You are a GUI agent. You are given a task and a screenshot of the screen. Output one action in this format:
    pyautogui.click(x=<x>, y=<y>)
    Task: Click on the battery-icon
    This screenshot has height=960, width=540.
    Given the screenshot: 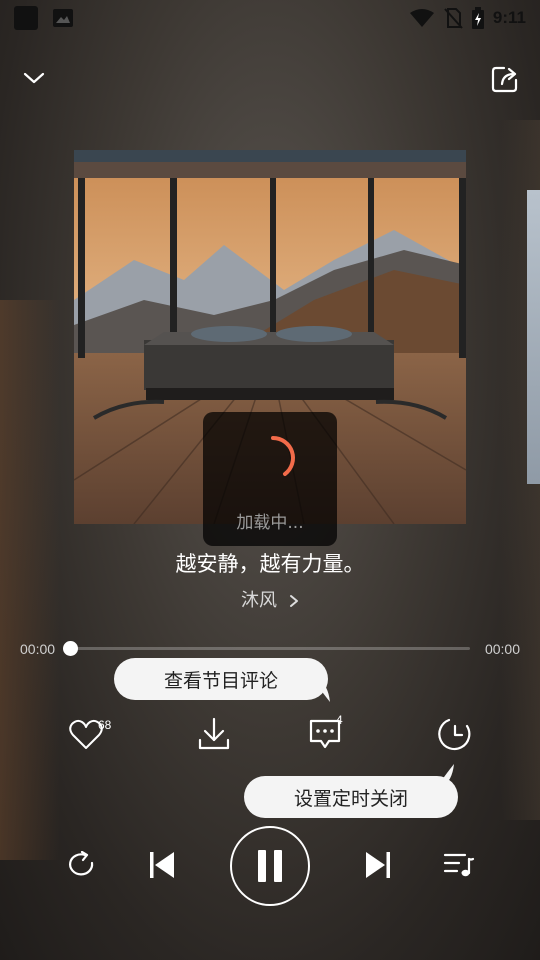 What is the action you would take?
    pyautogui.click(x=477, y=18)
    